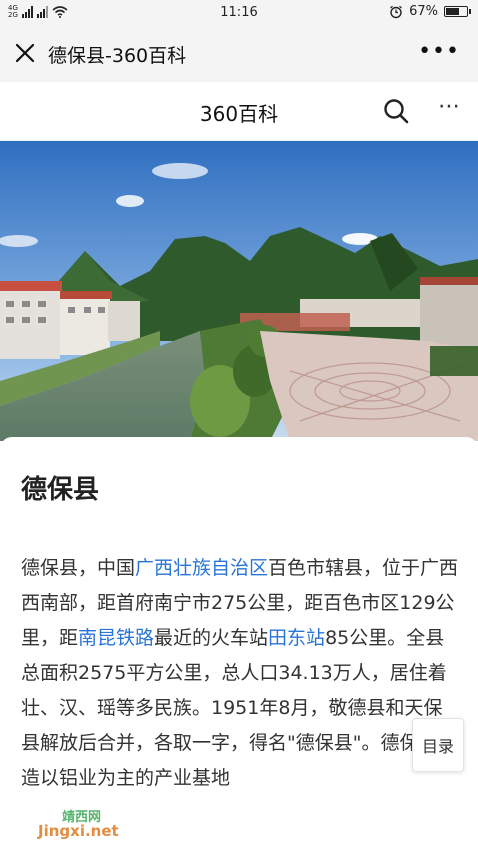 The width and height of the screenshot is (478, 857). Describe the element at coordinates (423, 11) in the screenshot. I see `battery-percent: 67%` at that location.